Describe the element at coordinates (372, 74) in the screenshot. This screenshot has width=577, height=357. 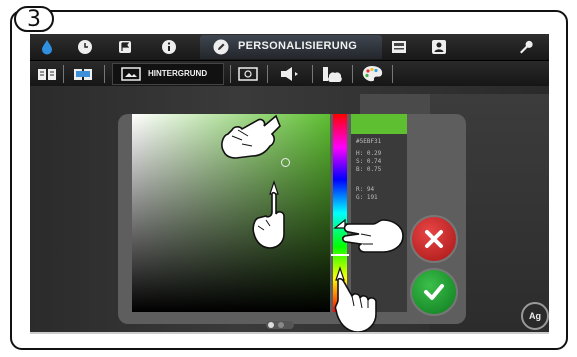
I see `palette-icon` at that location.